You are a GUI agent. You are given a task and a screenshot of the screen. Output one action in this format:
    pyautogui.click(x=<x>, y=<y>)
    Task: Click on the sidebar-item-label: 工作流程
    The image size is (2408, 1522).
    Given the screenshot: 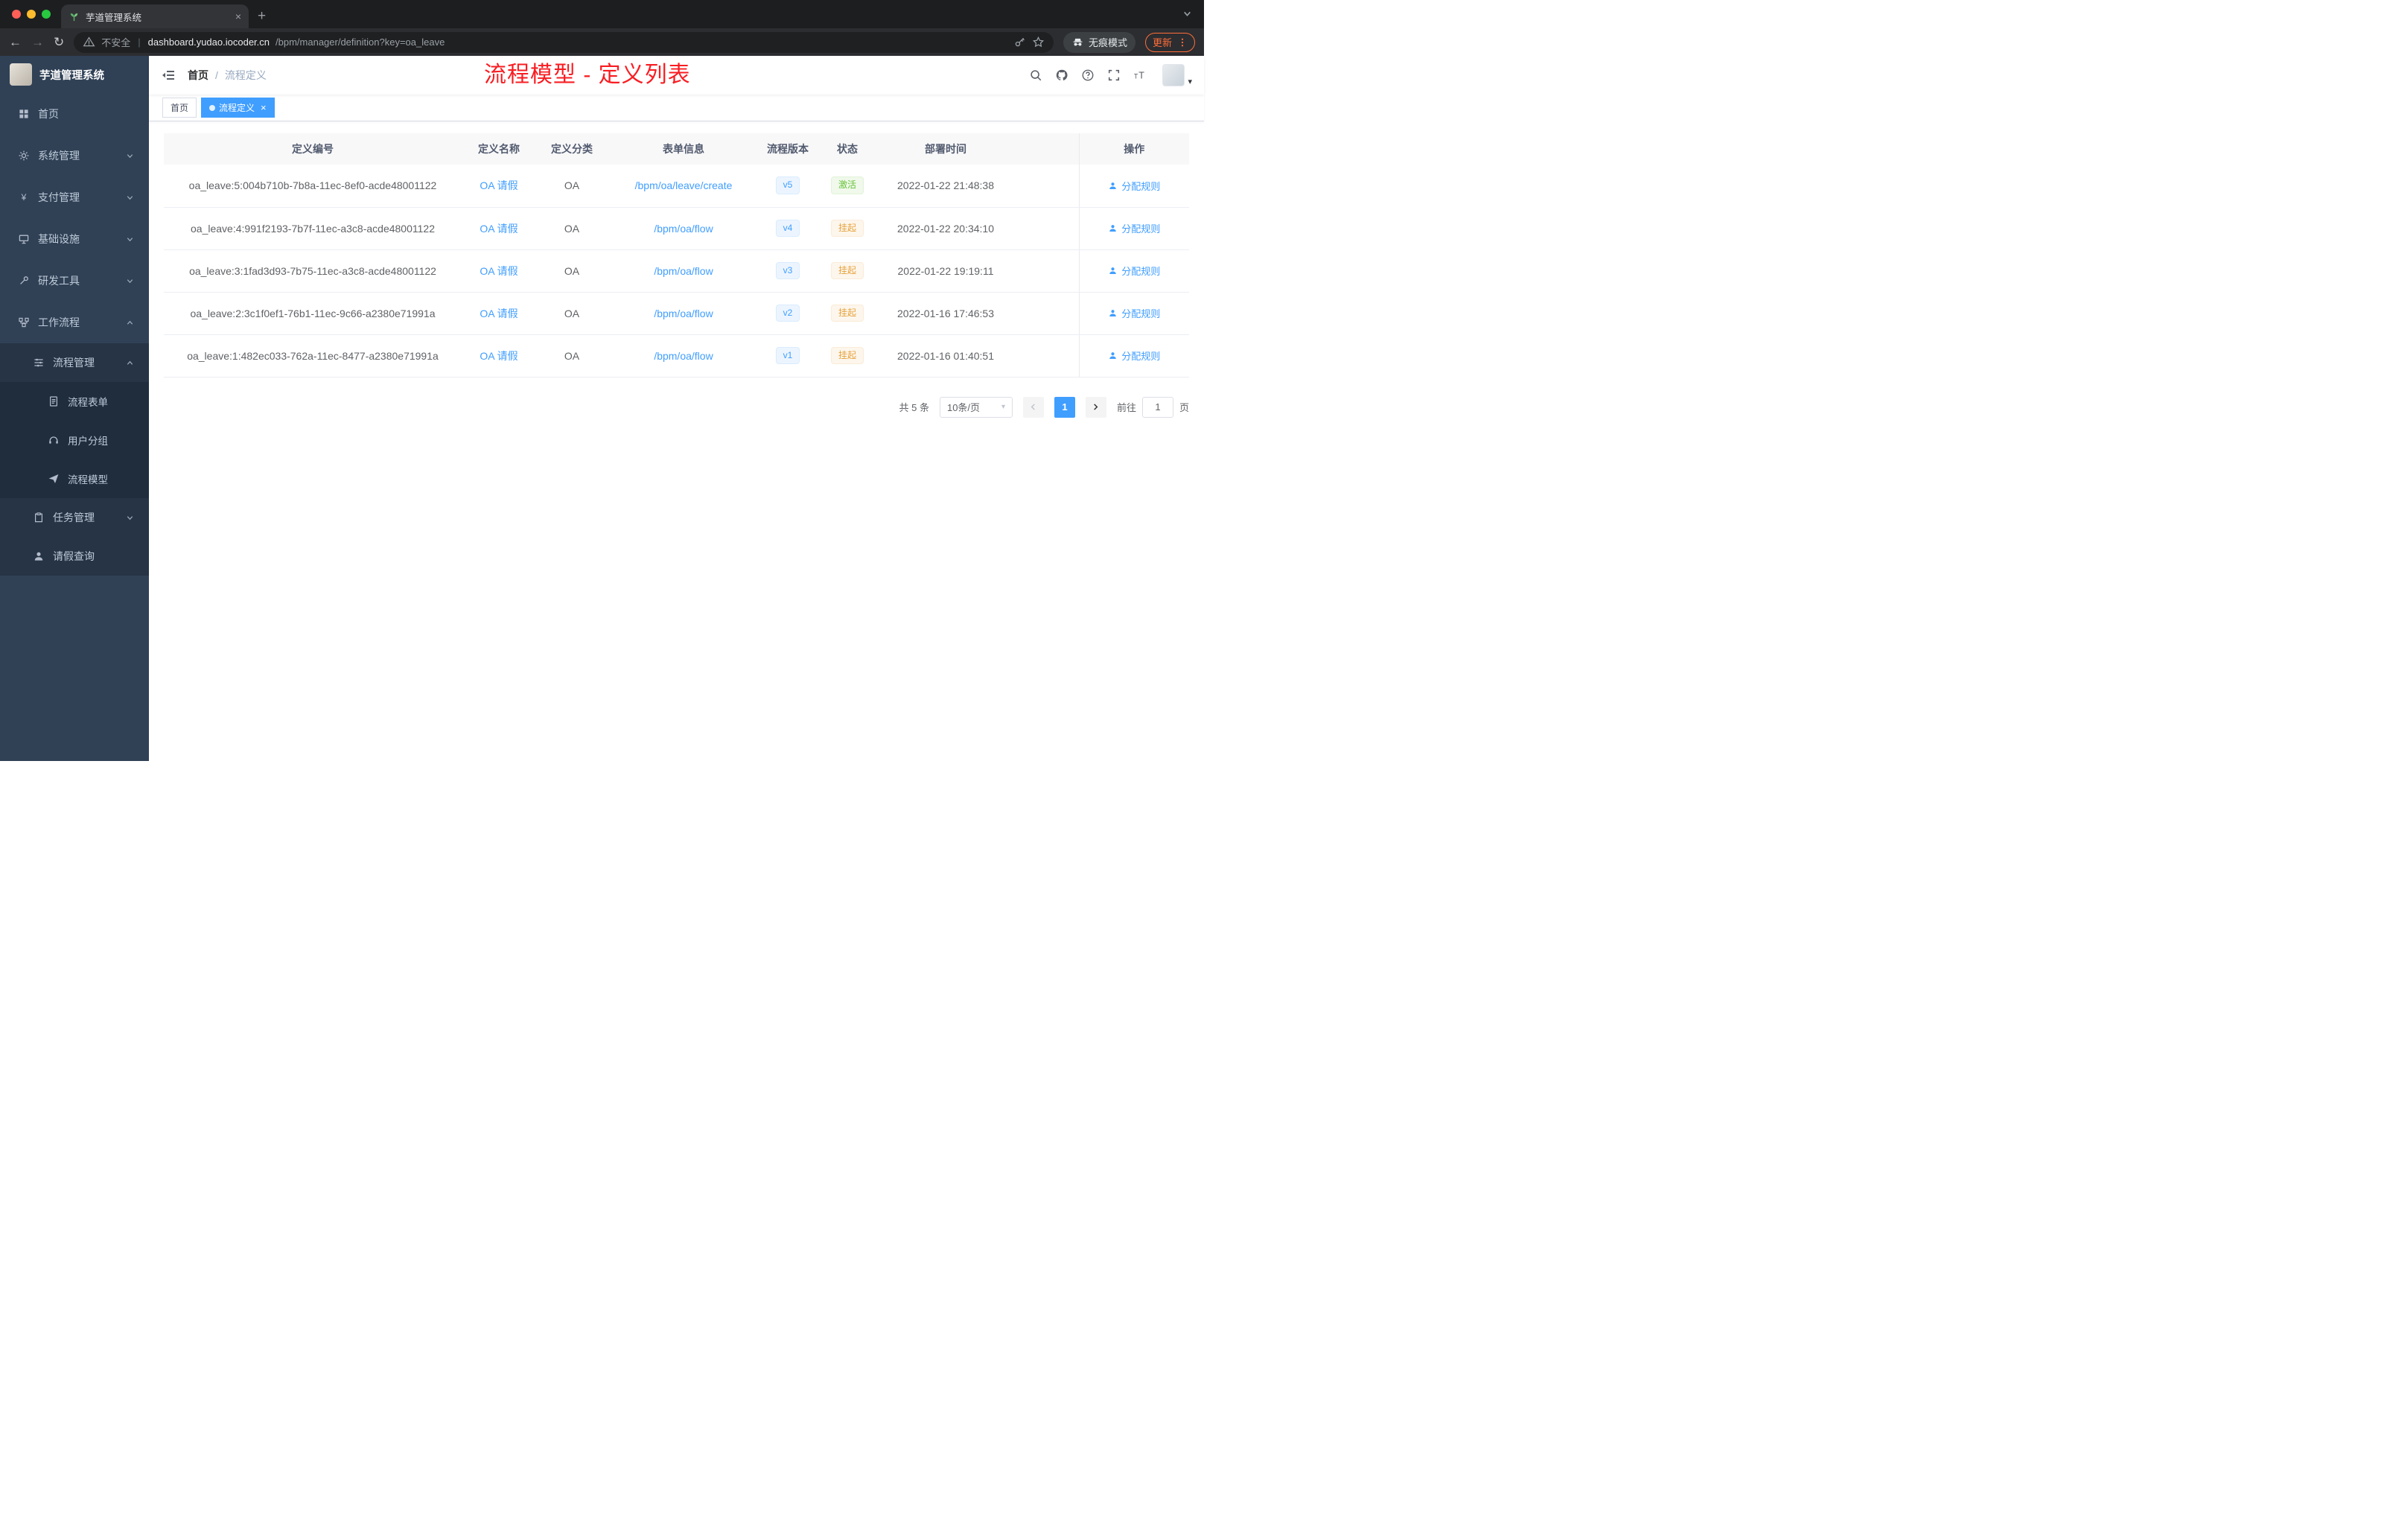 What is the action you would take?
    pyautogui.click(x=59, y=322)
    